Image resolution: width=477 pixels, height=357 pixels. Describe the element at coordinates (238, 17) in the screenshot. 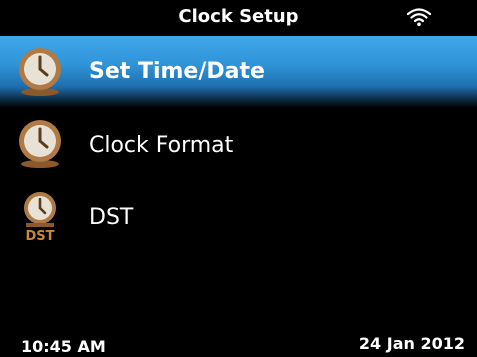

I see `header-bar: Clock Setup` at that location.